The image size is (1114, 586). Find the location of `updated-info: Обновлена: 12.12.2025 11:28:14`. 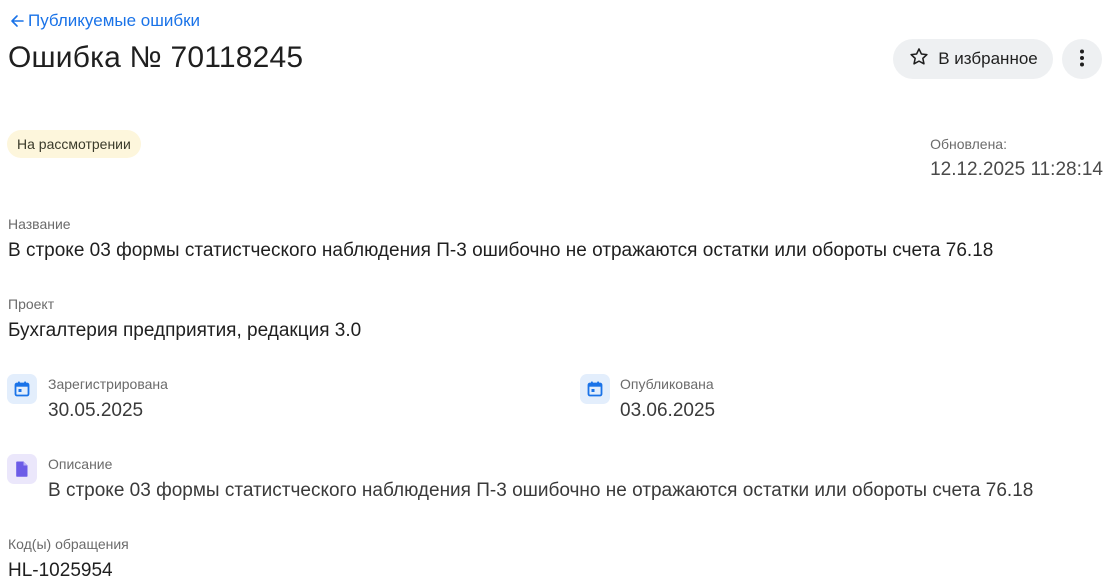

updated-info: Обновлена: 12.12.2025 11:28:14 is located at coordinates (1016, 158).